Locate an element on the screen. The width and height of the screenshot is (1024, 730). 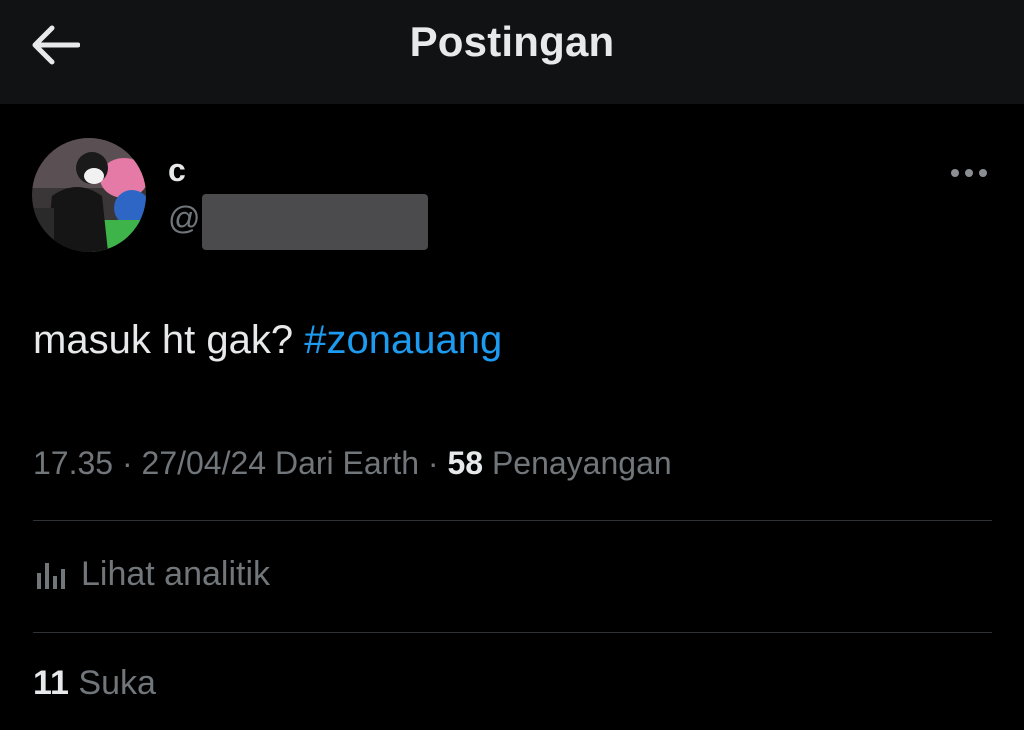
more-options-button is located at coordinates (969, 173).